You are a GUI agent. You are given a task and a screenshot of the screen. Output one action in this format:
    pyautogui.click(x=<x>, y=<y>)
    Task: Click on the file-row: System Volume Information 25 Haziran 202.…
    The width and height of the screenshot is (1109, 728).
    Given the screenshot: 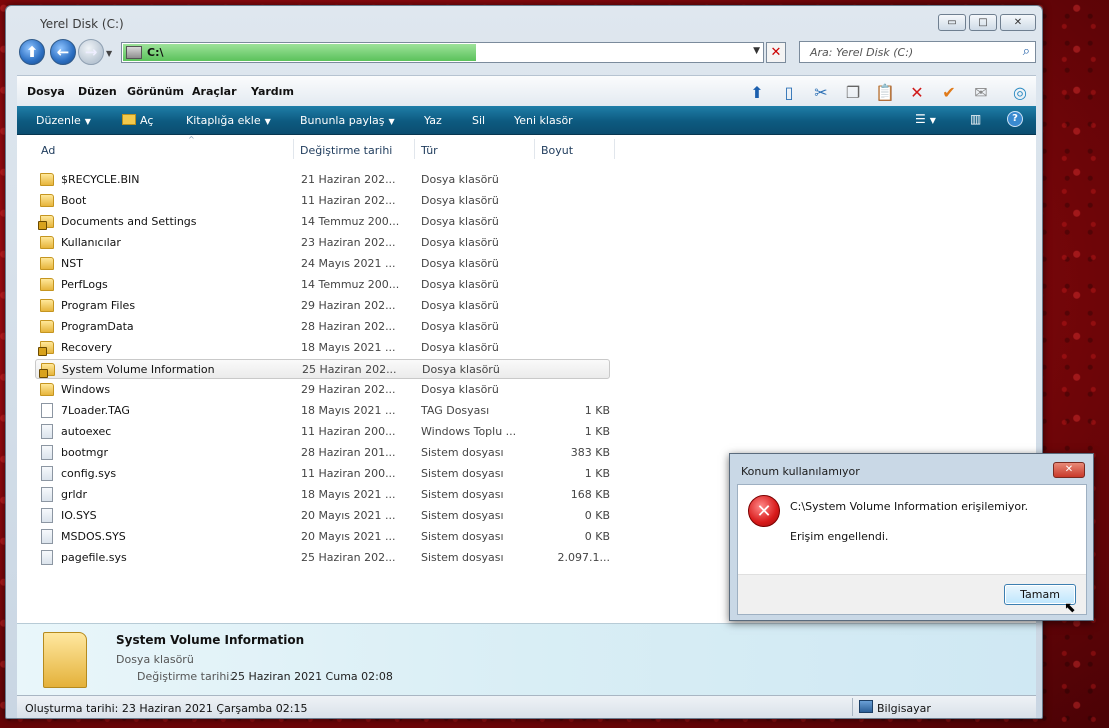 What is the action you would take?
    pyautogui.click(x=322, y=369)
    